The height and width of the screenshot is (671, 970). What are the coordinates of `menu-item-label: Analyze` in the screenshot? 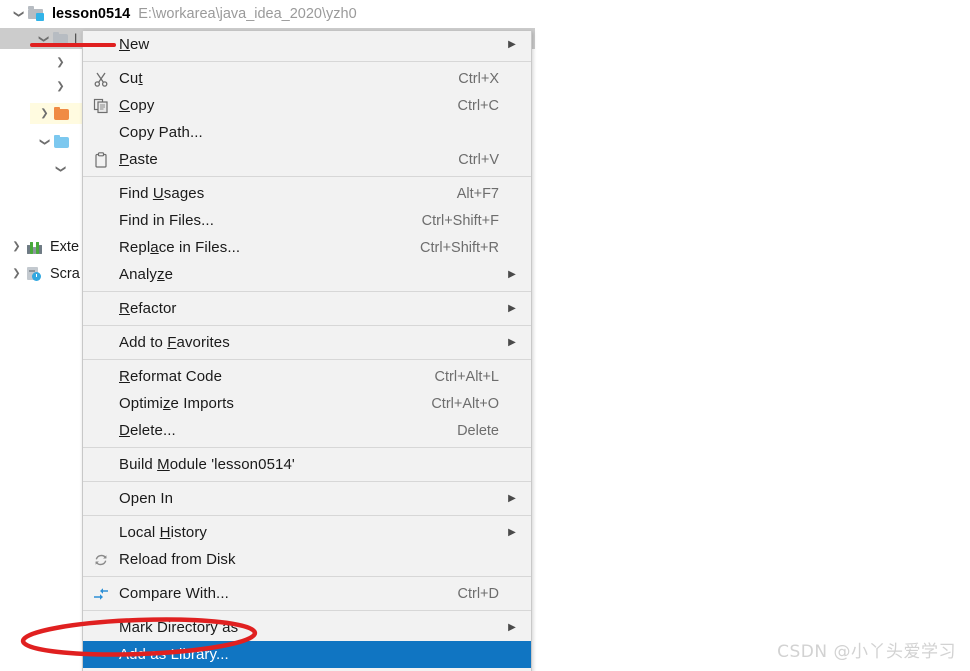 It's located at (146, 274).